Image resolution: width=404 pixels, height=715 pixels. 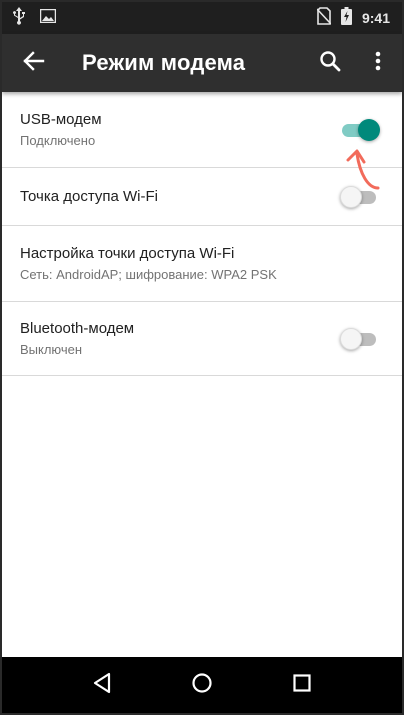 I want to click on setting-title: Настройка точки доступа Wi-Fi, so click(x=127, y=253).